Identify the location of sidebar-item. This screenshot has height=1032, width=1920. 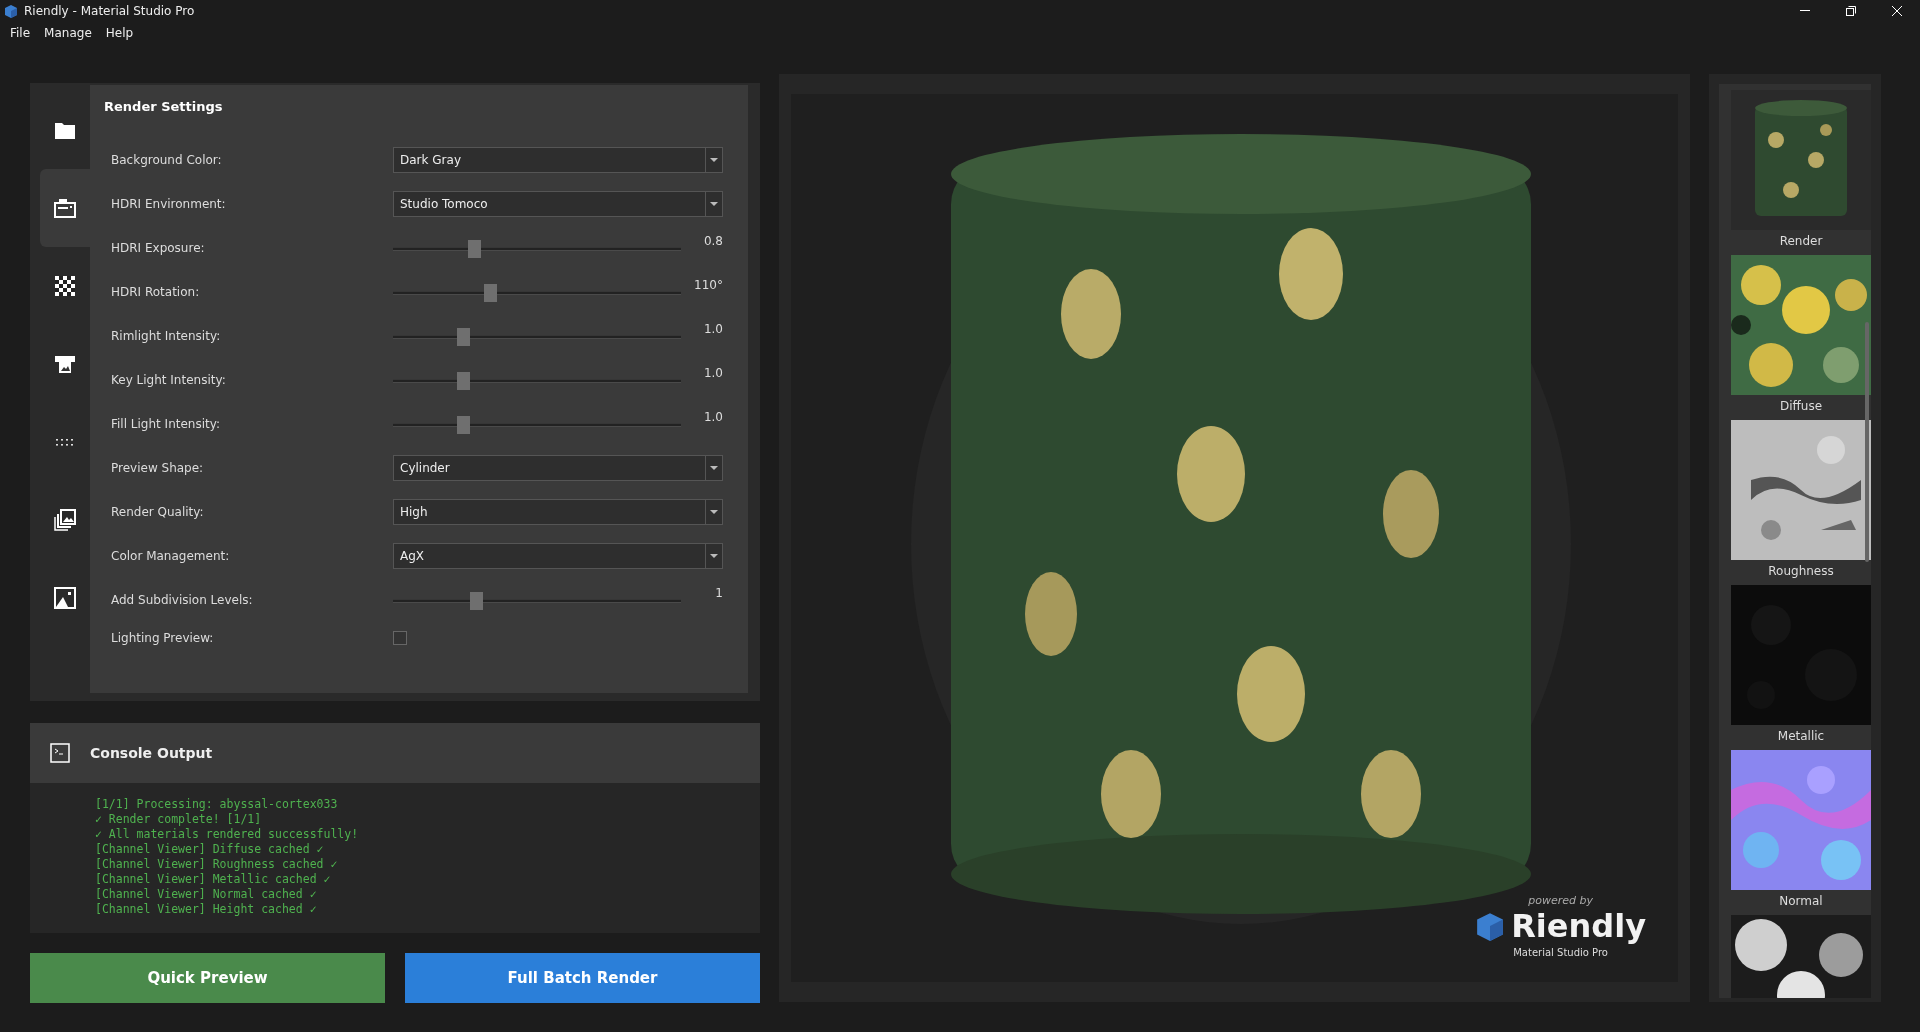
(65, 208).